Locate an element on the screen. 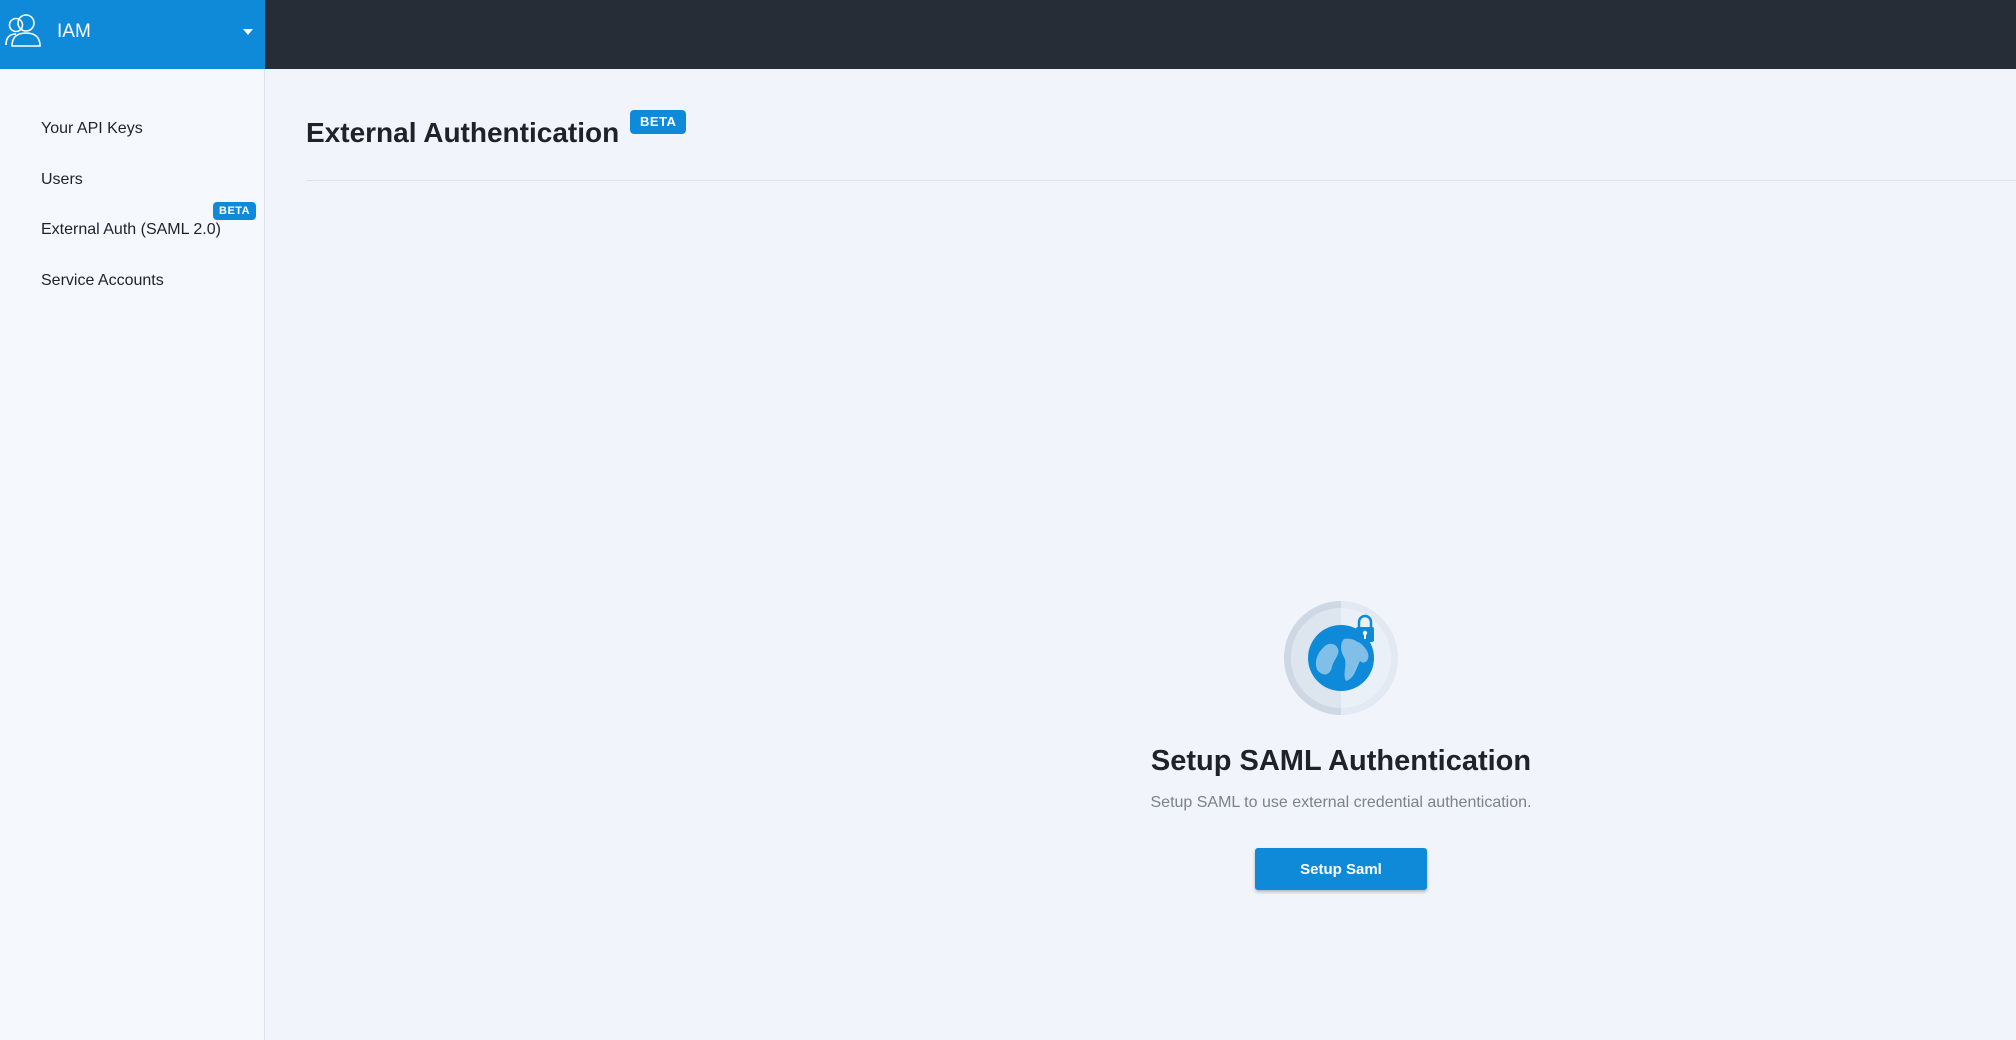 The width and height of the screenshot is (2016, 1040). app-switcher: IAM is located at coordinates (132, 34).